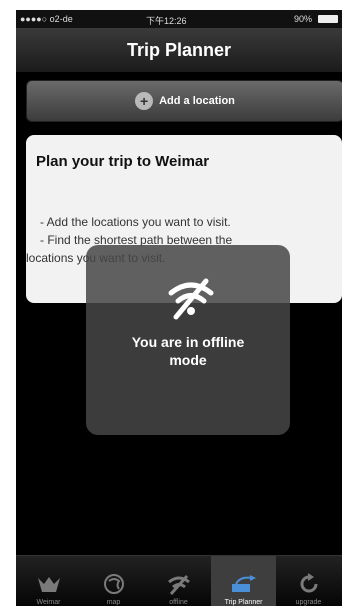 The image size is (342, 606). What do you see at coordinates (46, 19) in the screenshot?
I see `carrier-label: ●●●●○ o2-de` at bounding box center [46, 19].